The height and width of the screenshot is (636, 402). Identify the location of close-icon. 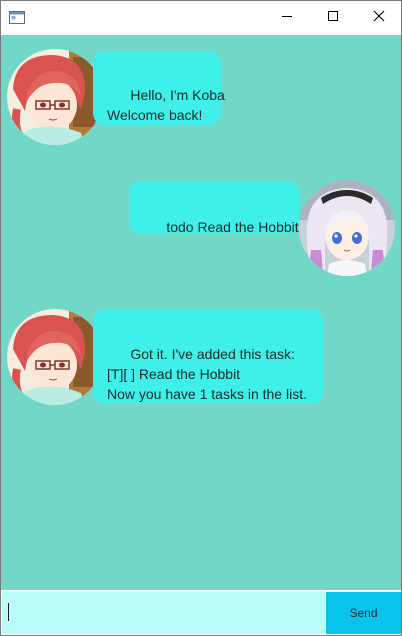
(379, 18).